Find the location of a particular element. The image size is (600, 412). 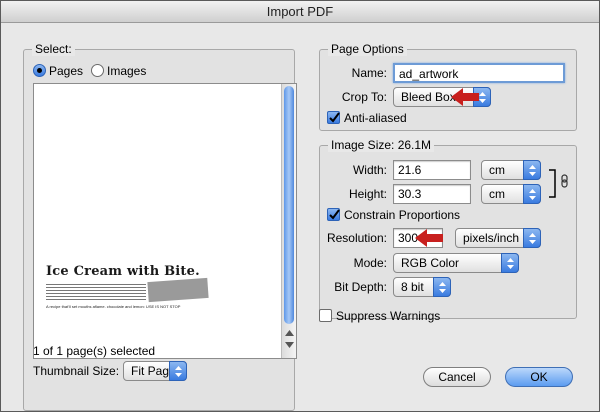

constrain-link-icon is located at coordinates (558, 183).